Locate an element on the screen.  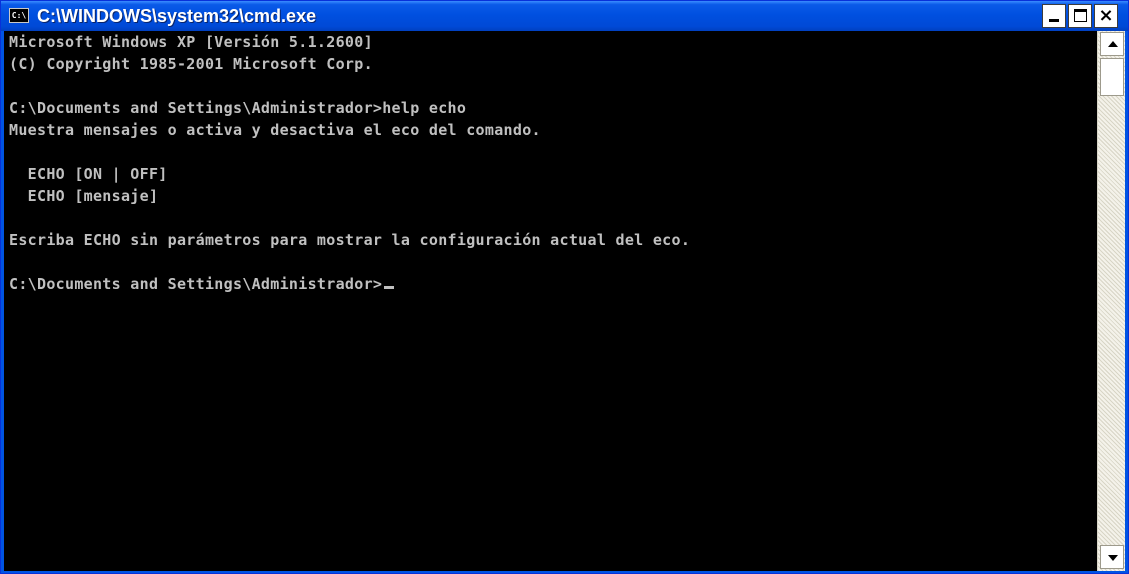
maximize-button is located at coordinates (1080, 16).